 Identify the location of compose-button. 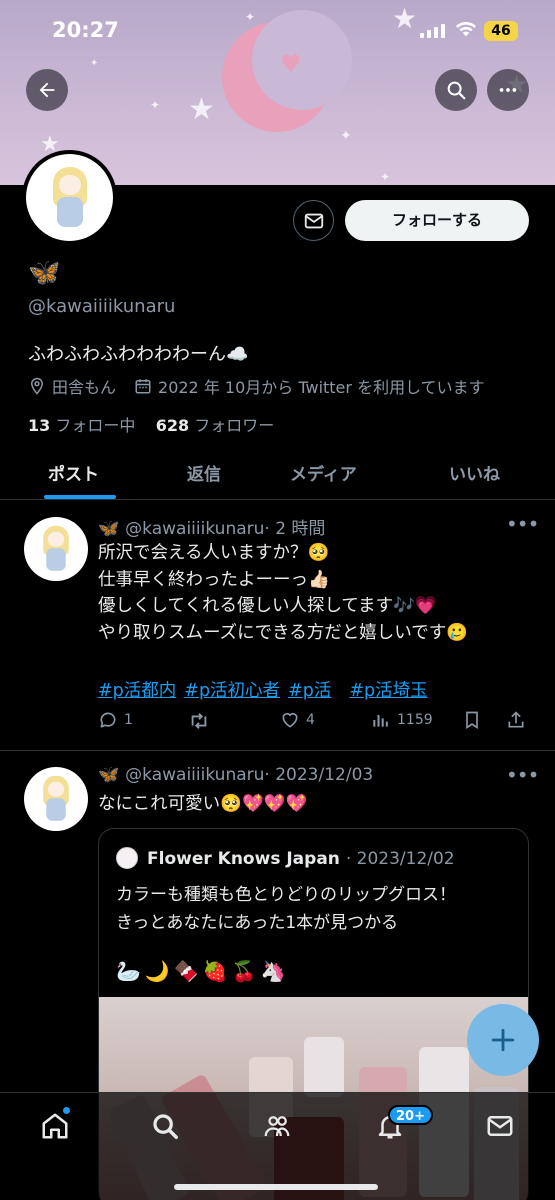
(503, 1040).